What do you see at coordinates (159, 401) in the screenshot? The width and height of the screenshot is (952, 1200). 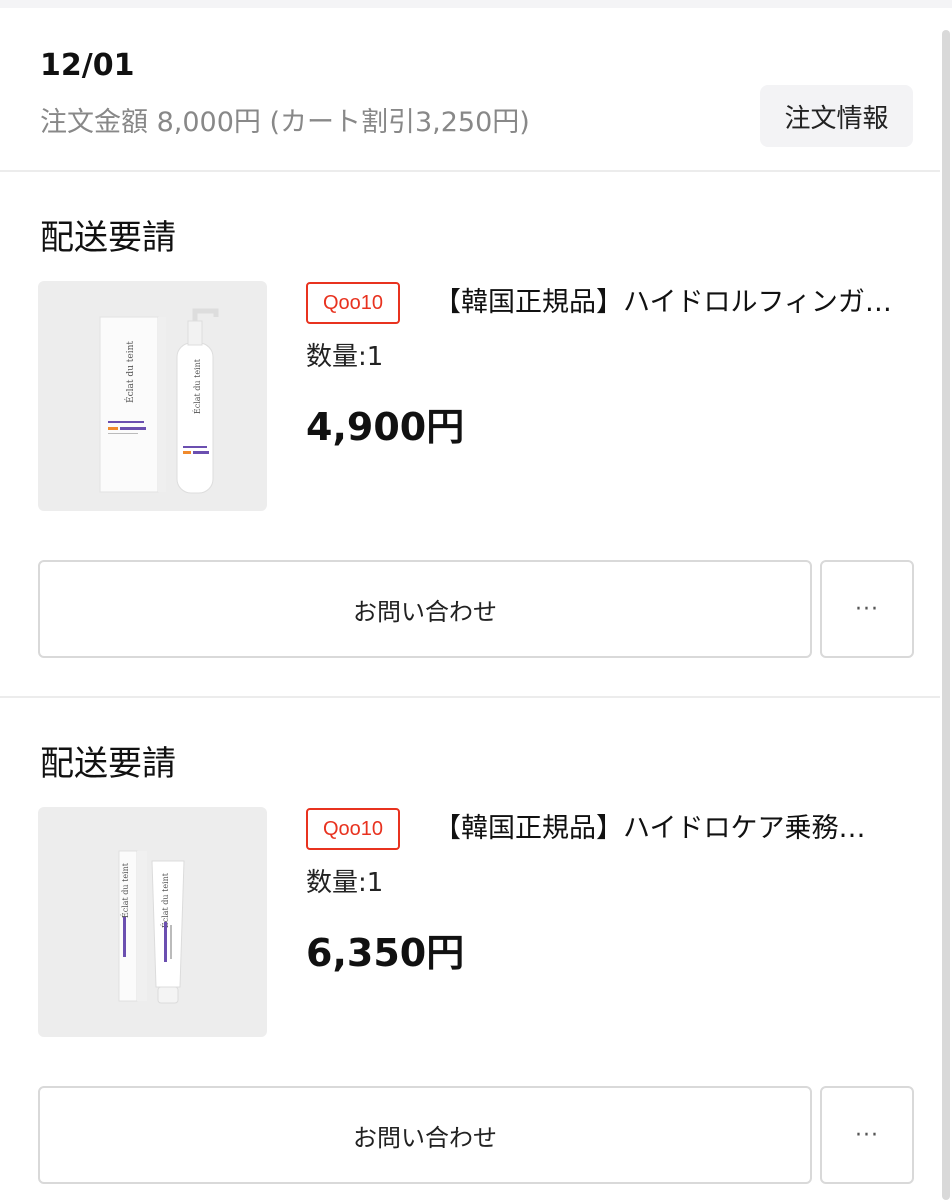 I see `product-bottle-illustration: Éclat du teint Éclat du teint` at bounding box center [159, 401].